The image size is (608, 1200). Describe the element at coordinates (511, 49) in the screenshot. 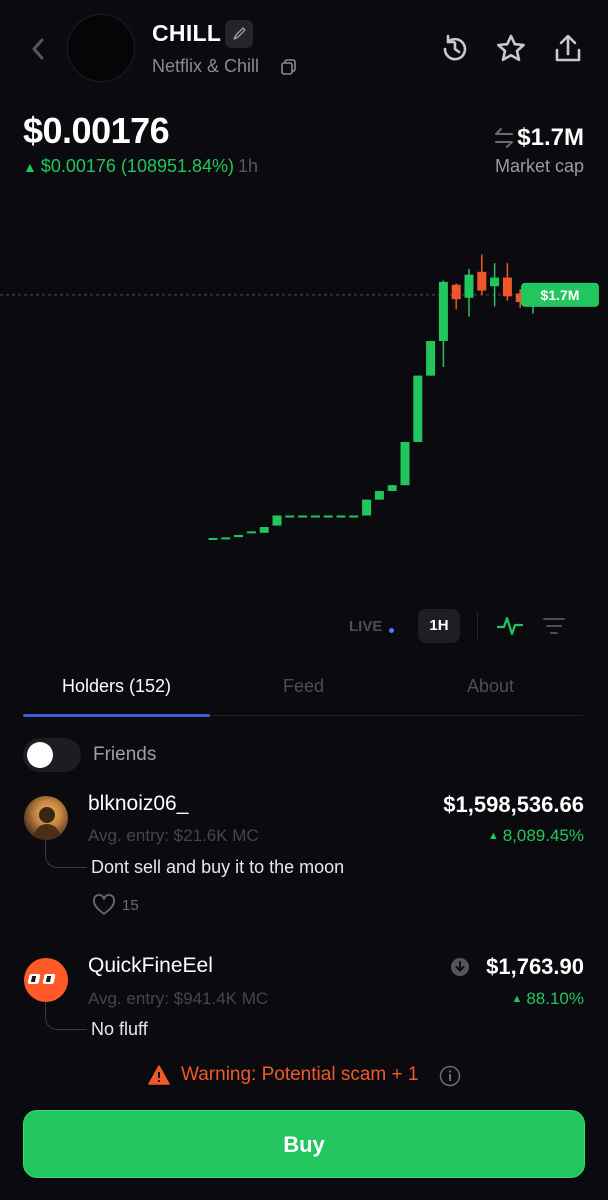

I see `star-icon` at that location.